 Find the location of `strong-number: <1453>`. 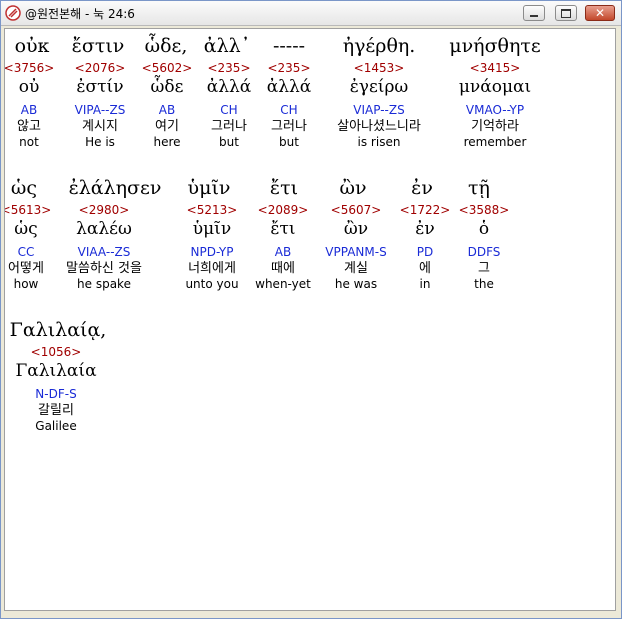

strong-number: <1453> is located at coordinates (379, 68).